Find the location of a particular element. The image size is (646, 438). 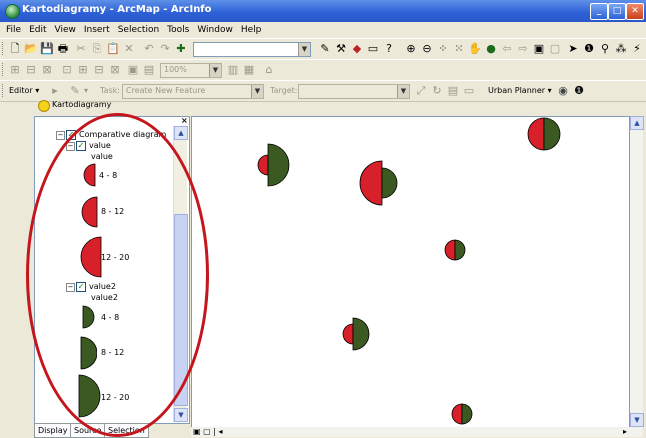

fixed-zoom-in-layout-icon: ⊟ is located at coordinates (99, 69).